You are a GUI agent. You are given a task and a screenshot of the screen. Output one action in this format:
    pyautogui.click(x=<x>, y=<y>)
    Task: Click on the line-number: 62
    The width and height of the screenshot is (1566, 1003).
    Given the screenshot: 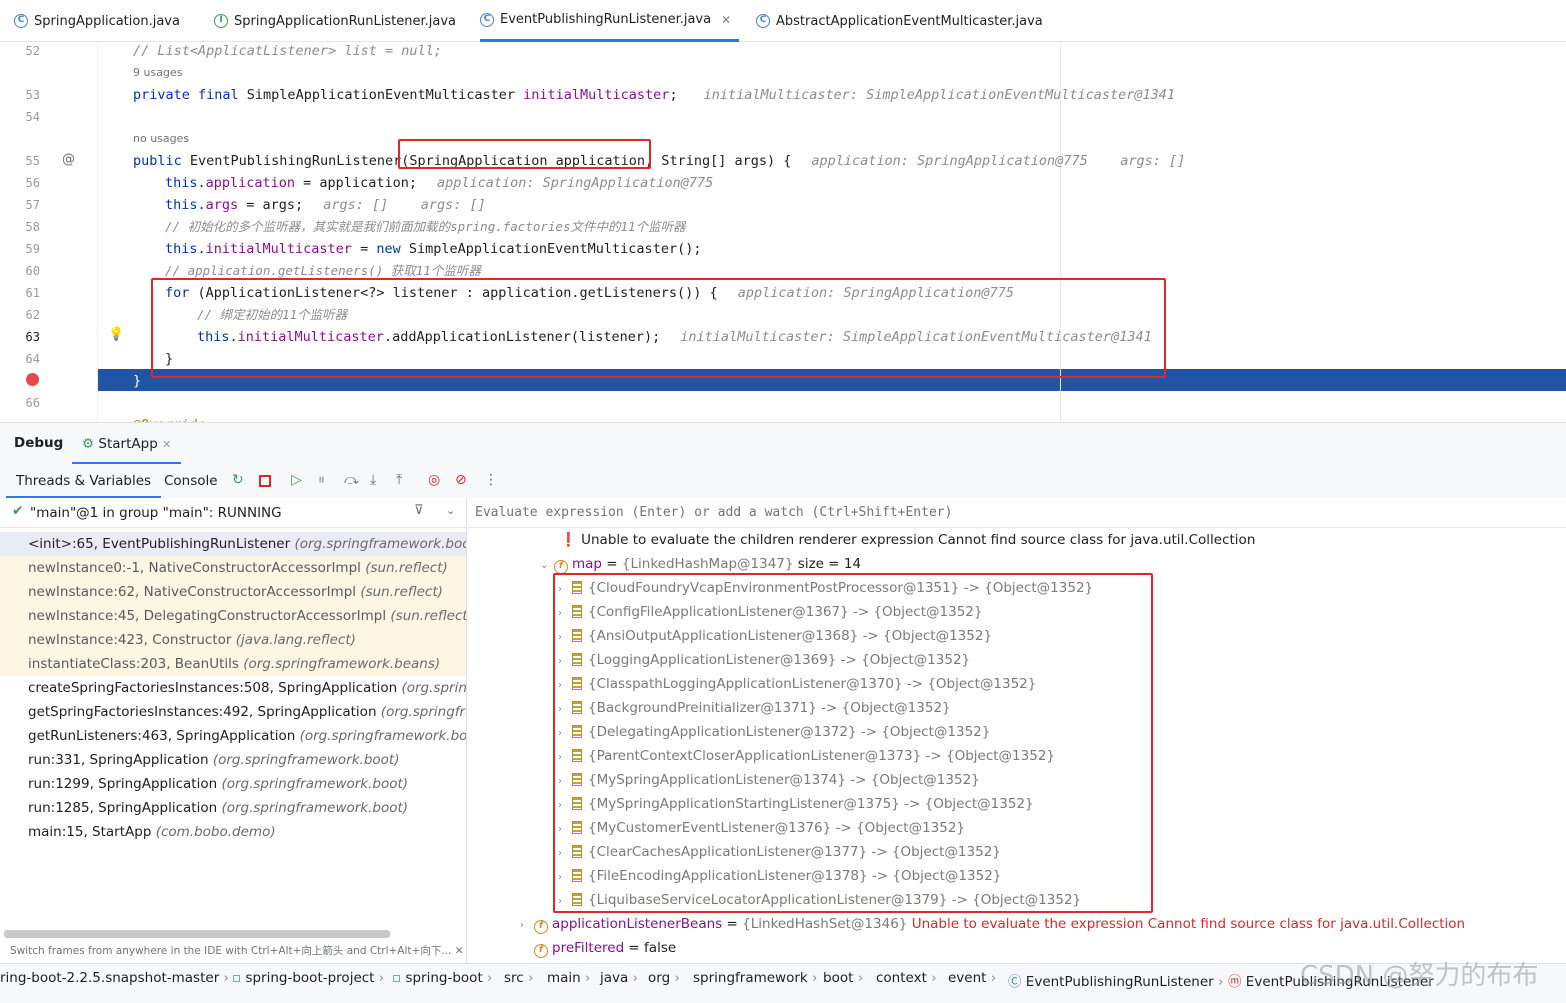 What is the action you would take?
    pyautogui.click(x=32, y=315)
    